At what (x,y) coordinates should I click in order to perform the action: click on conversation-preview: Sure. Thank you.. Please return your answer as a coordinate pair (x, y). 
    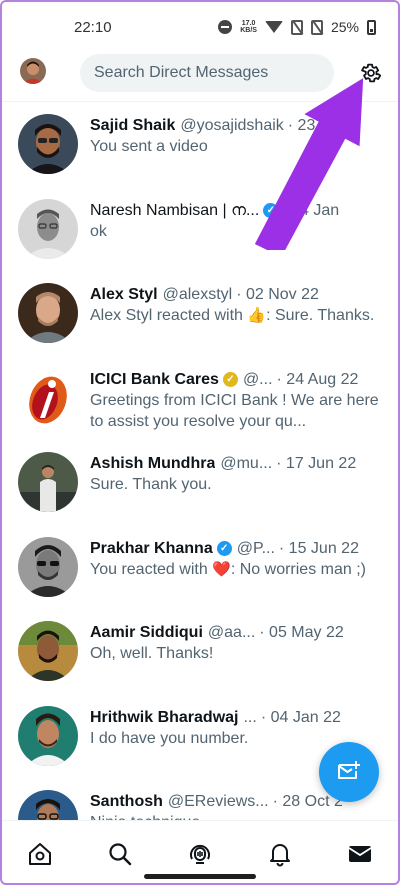
    Looking at the image, I should click on (151, 484).